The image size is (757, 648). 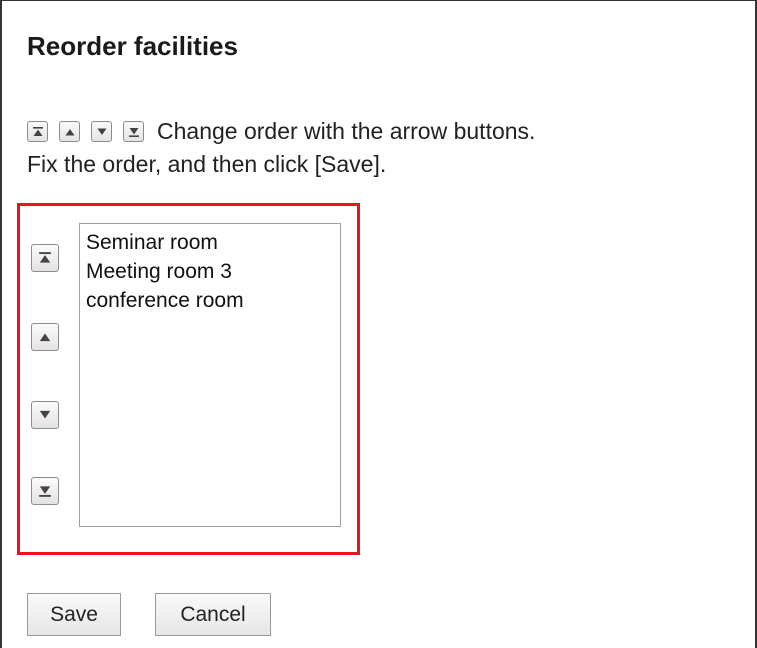 I want to click on page-title: Reorder facilities, so click(x=132, y=46).